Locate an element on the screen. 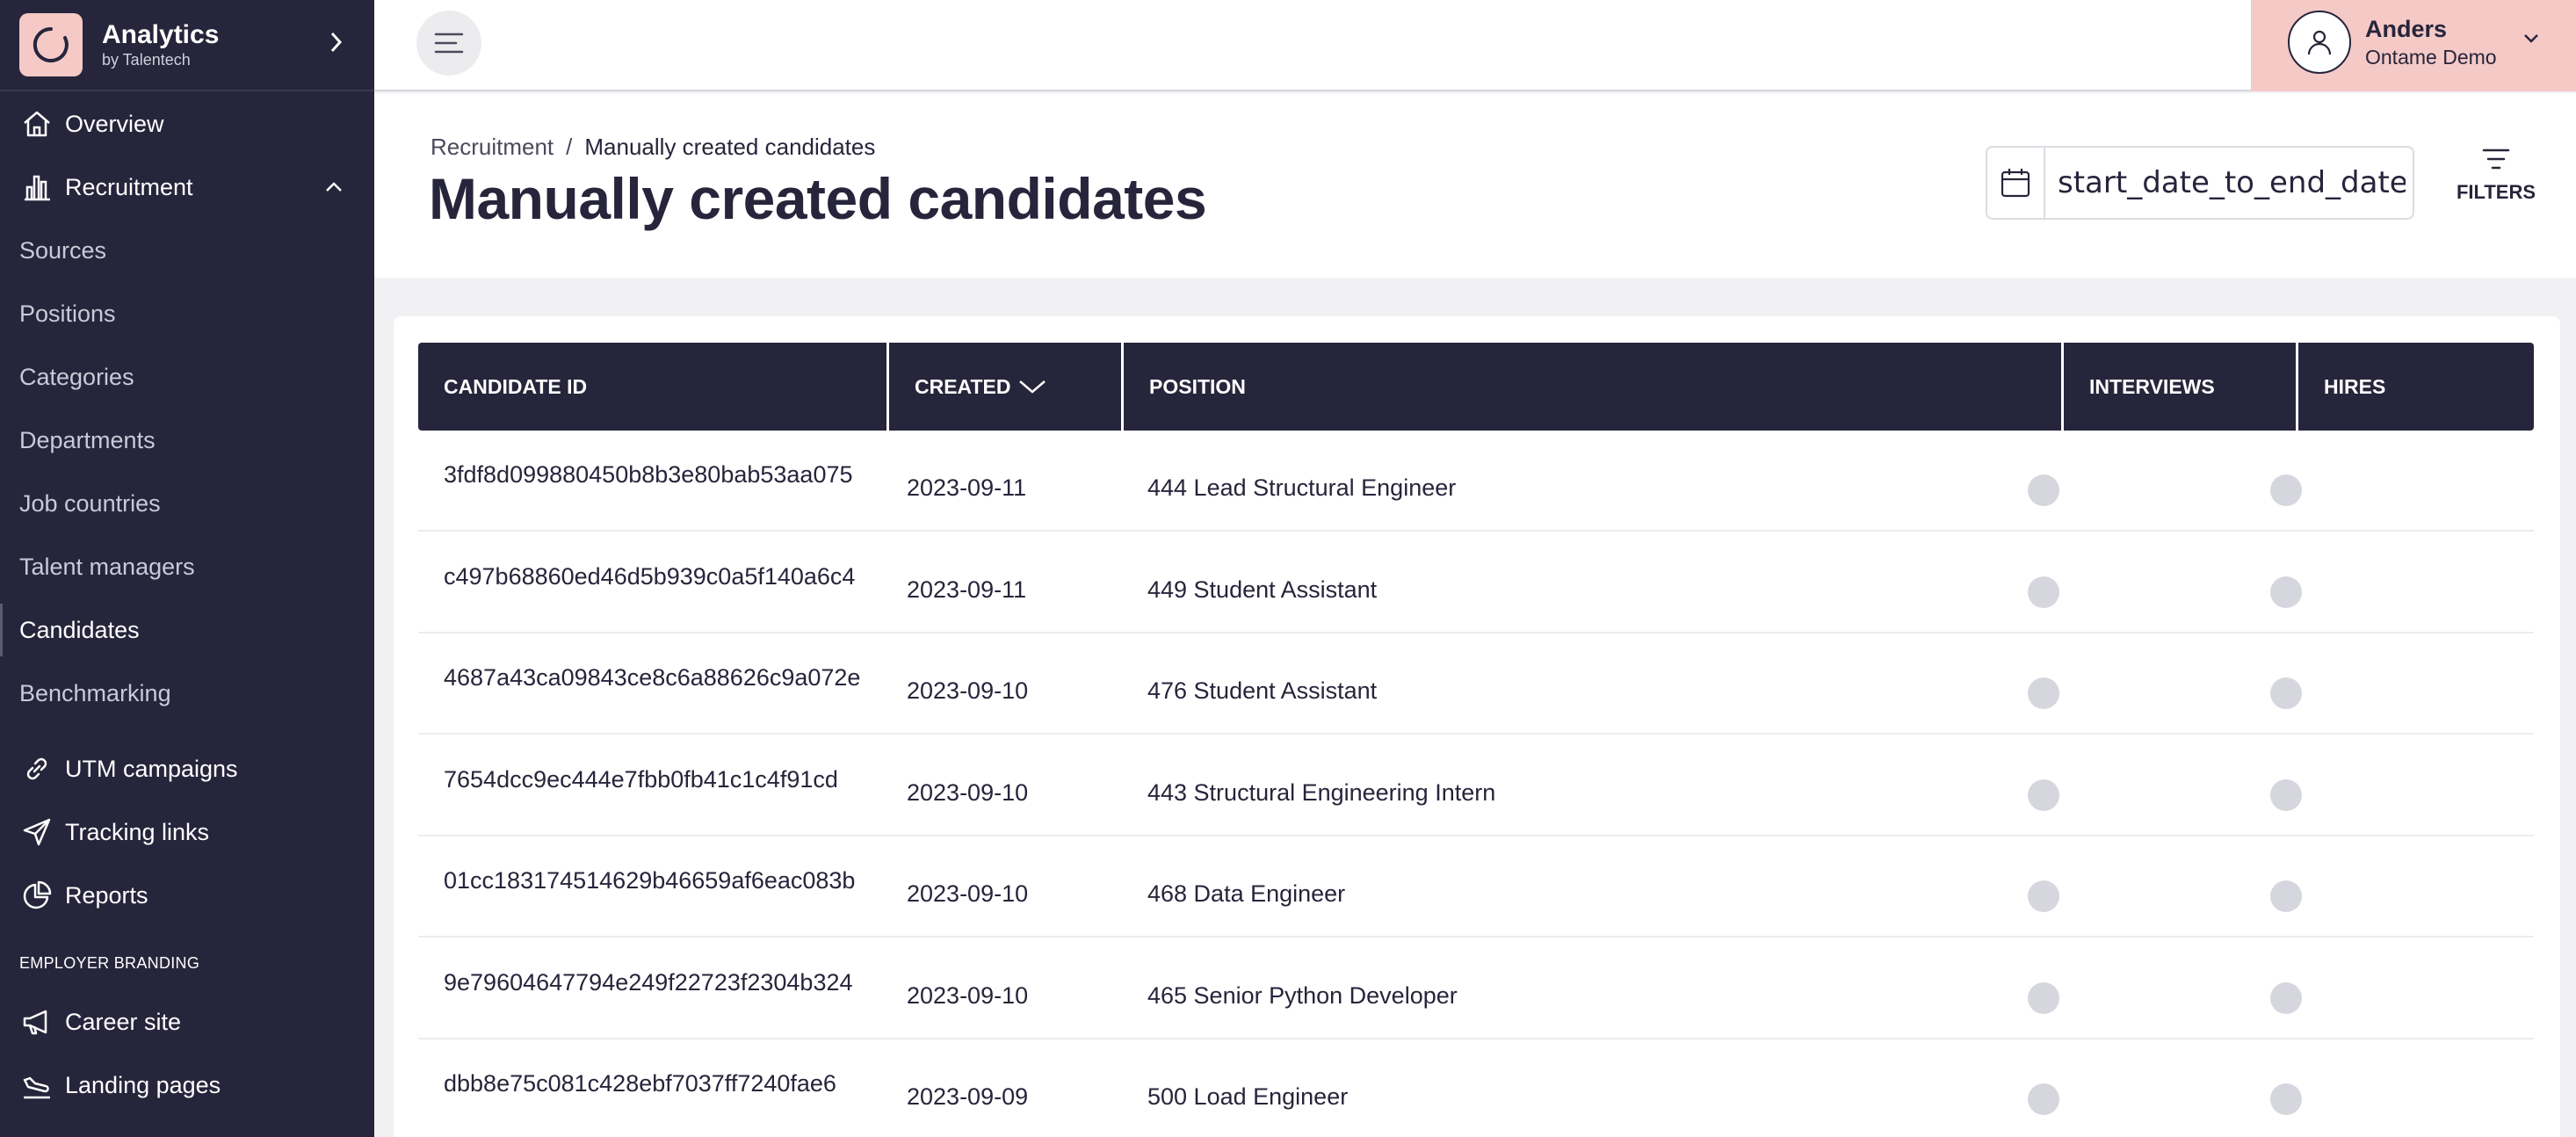  pie-chart-icon is located at coordinates (36, 895).